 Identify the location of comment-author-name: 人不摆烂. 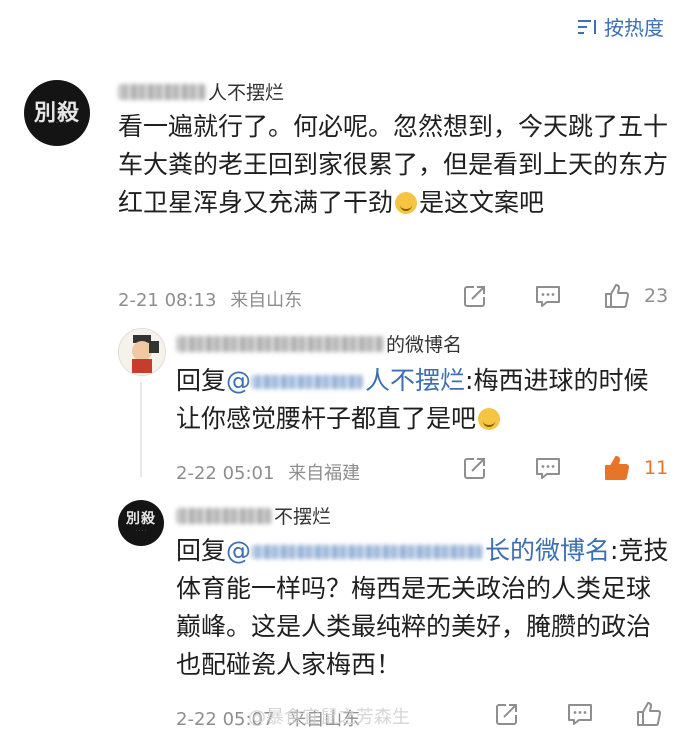
(201, 91).